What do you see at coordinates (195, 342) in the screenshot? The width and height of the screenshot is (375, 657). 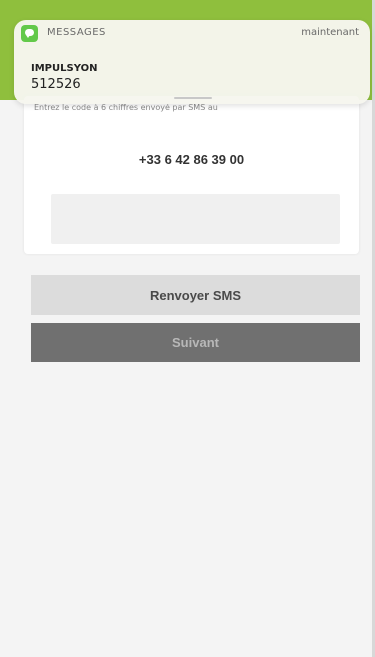 I see `next-button: Suivant` at bounding box center [195, 342].